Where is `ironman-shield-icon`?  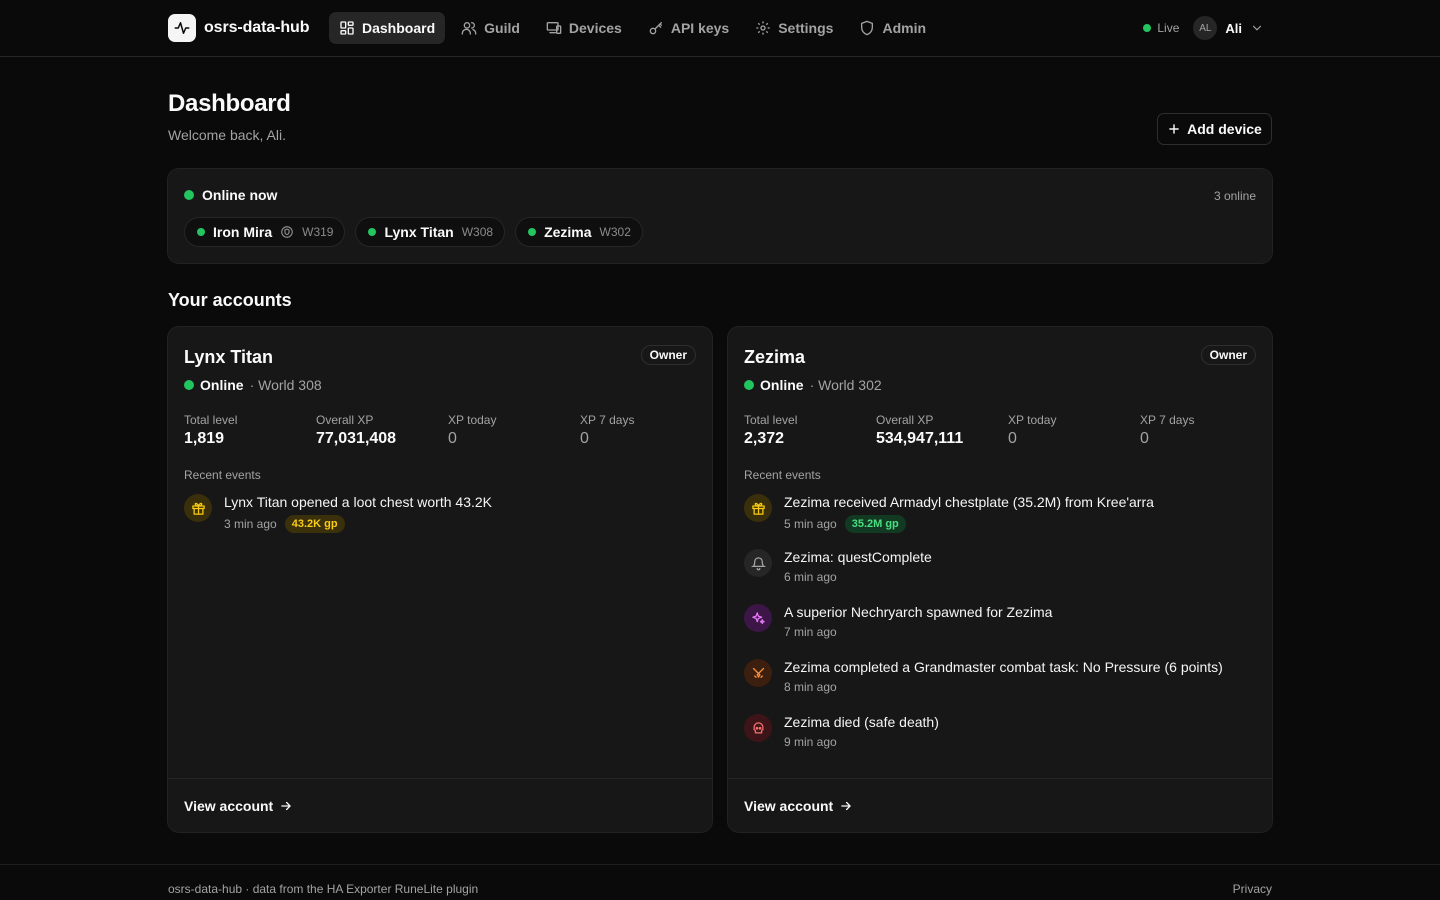
ironman-shield-icon is located at coordinates (287, 232).